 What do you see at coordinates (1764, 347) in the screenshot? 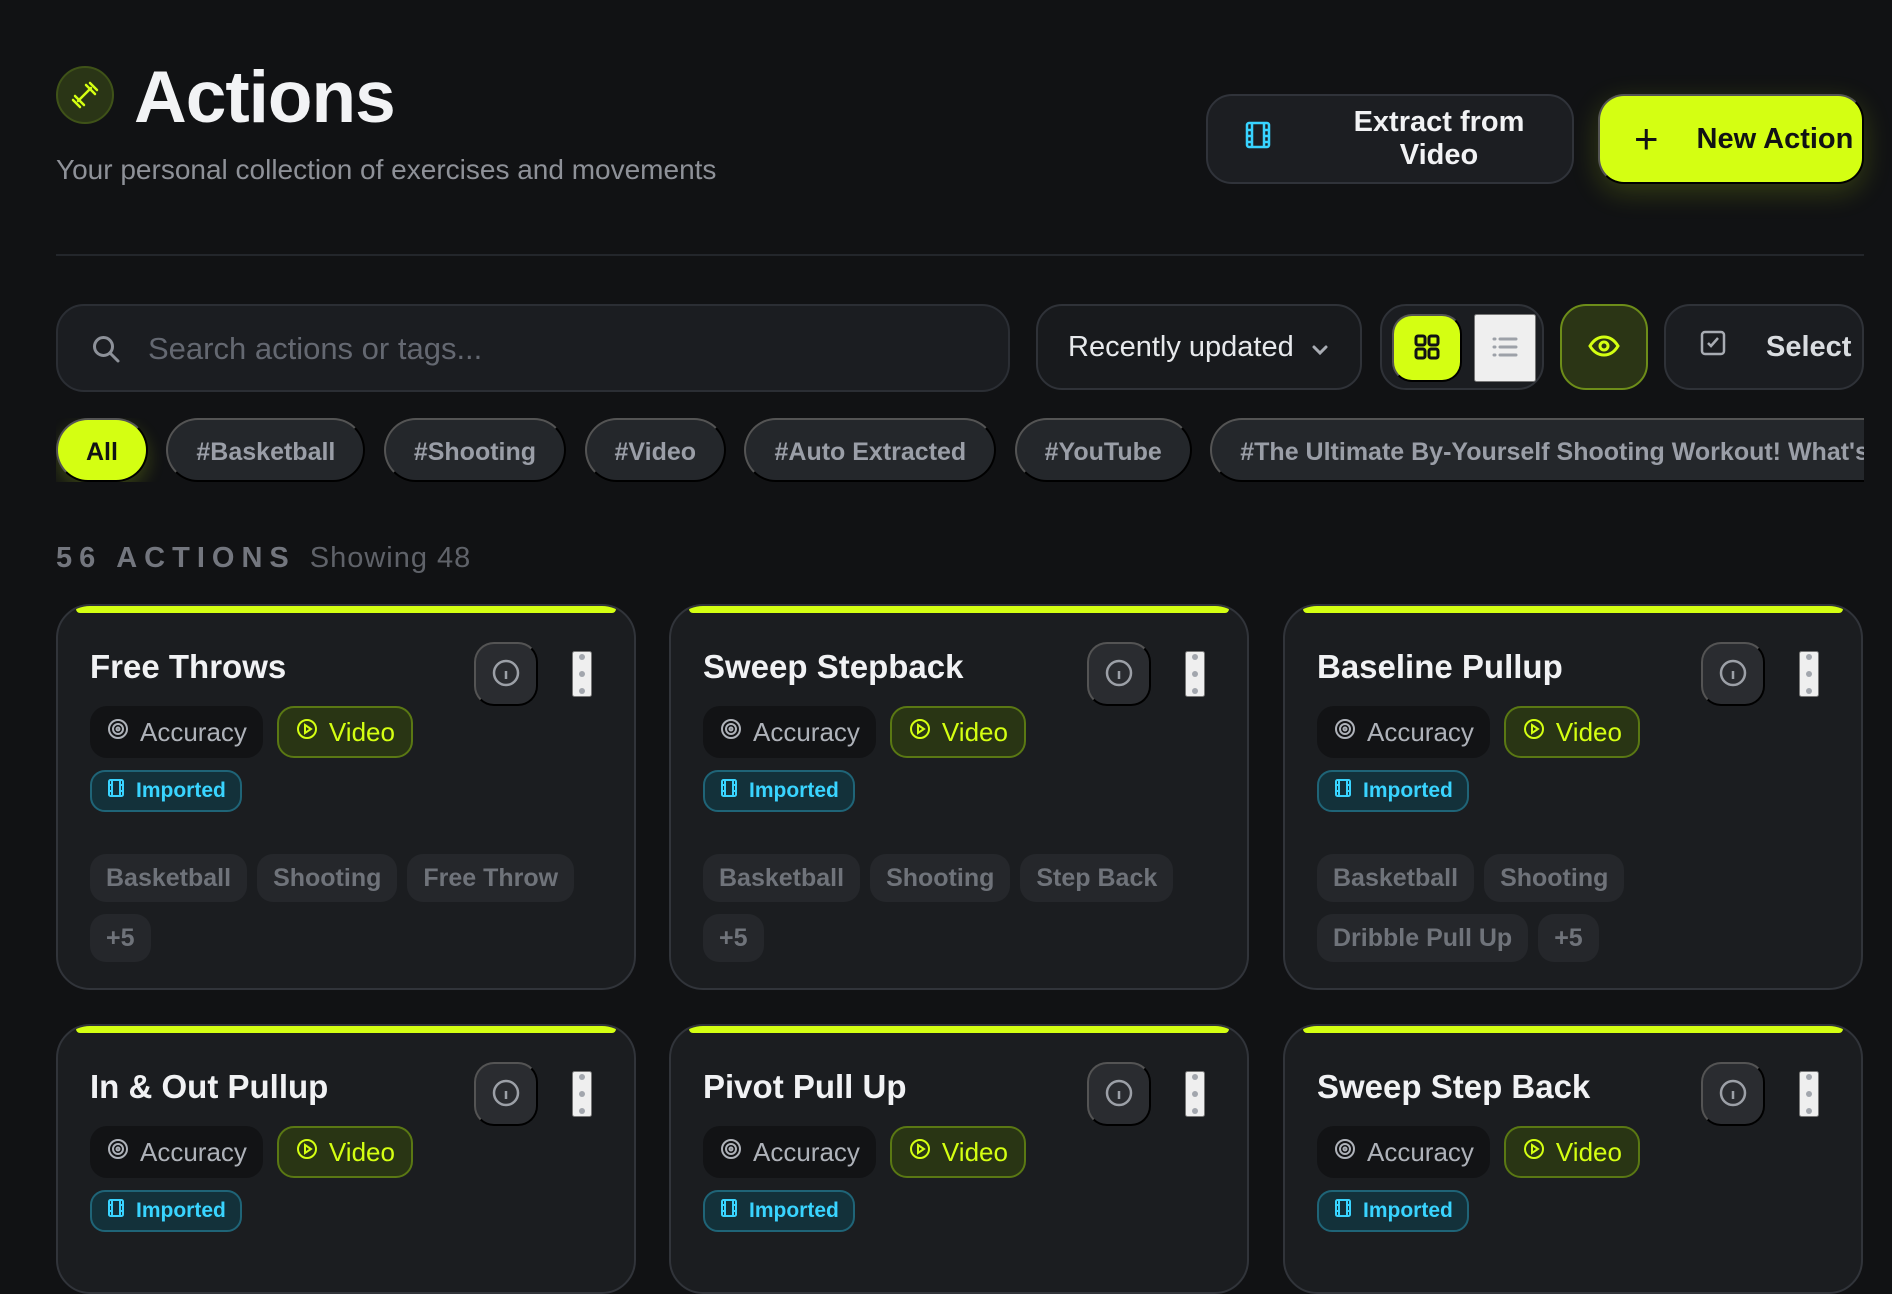
I see `select-button: Select` at bounding box center [1764, 347].